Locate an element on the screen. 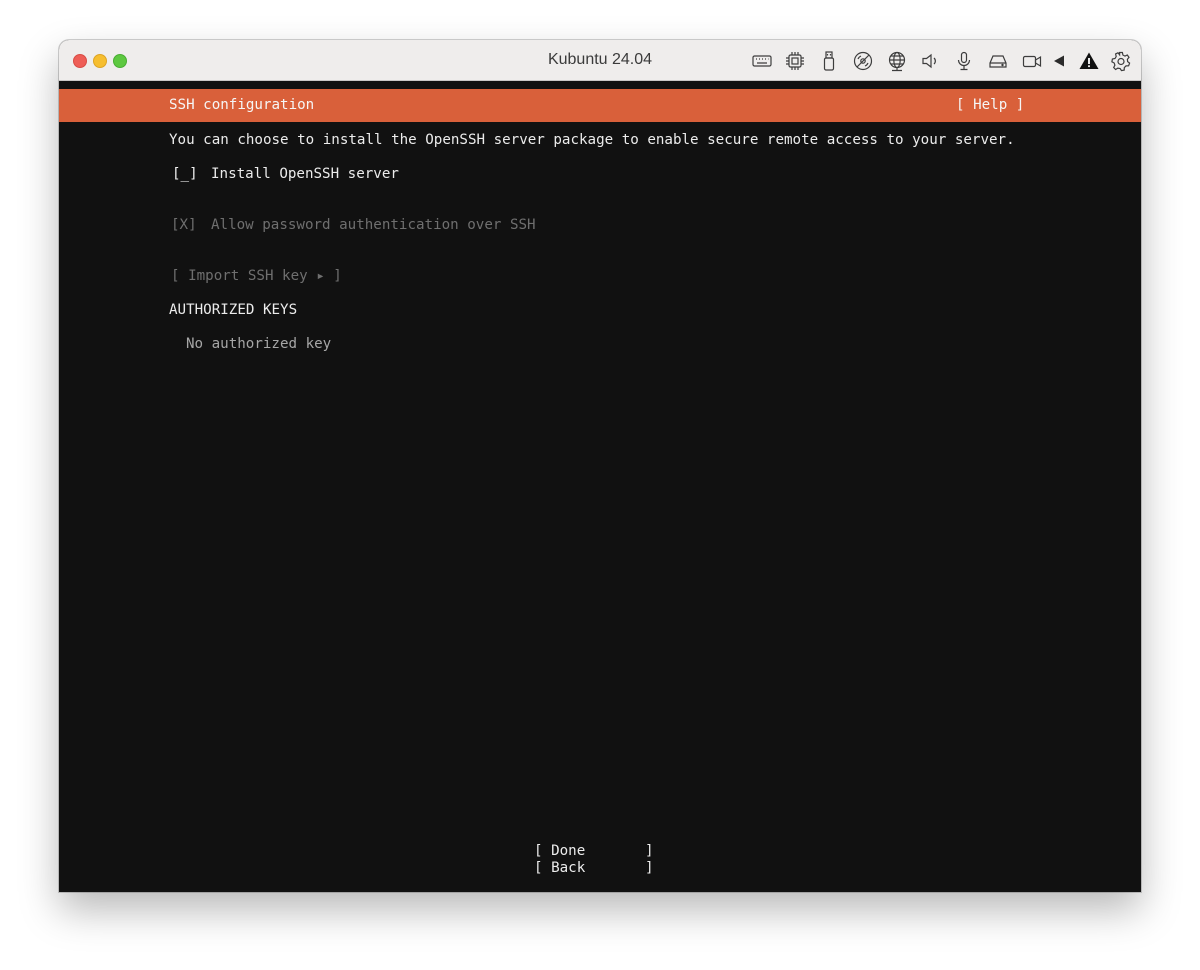  authorized-keys-empty-message: No authorized key is located at coordinates (259, 344).